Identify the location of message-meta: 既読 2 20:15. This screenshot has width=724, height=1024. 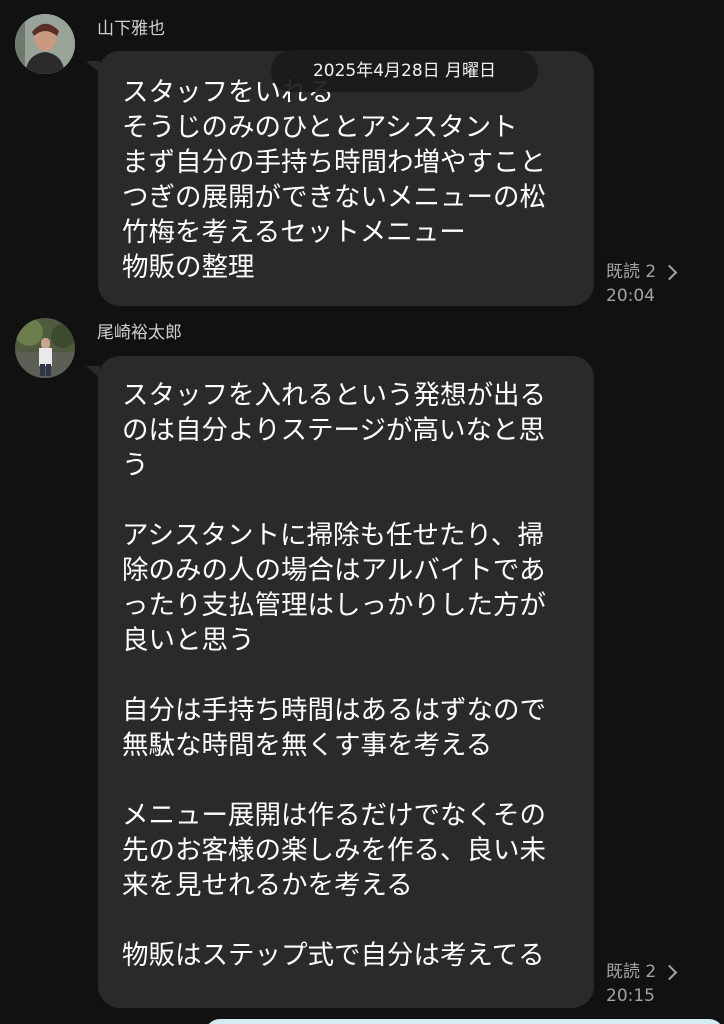
(642, 984).